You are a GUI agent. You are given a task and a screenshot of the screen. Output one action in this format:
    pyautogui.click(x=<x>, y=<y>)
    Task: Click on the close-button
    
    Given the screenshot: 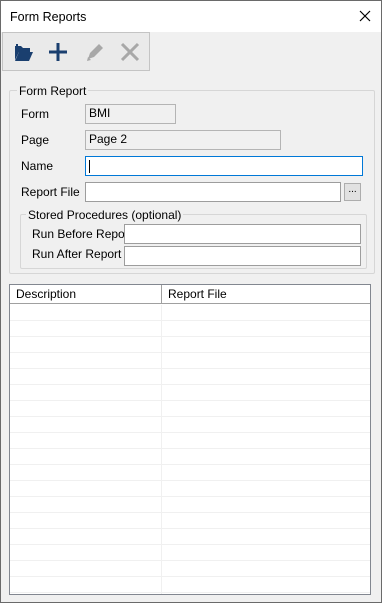 What is the action you would take?
    pyautogui.click(x=365, y=16)
    